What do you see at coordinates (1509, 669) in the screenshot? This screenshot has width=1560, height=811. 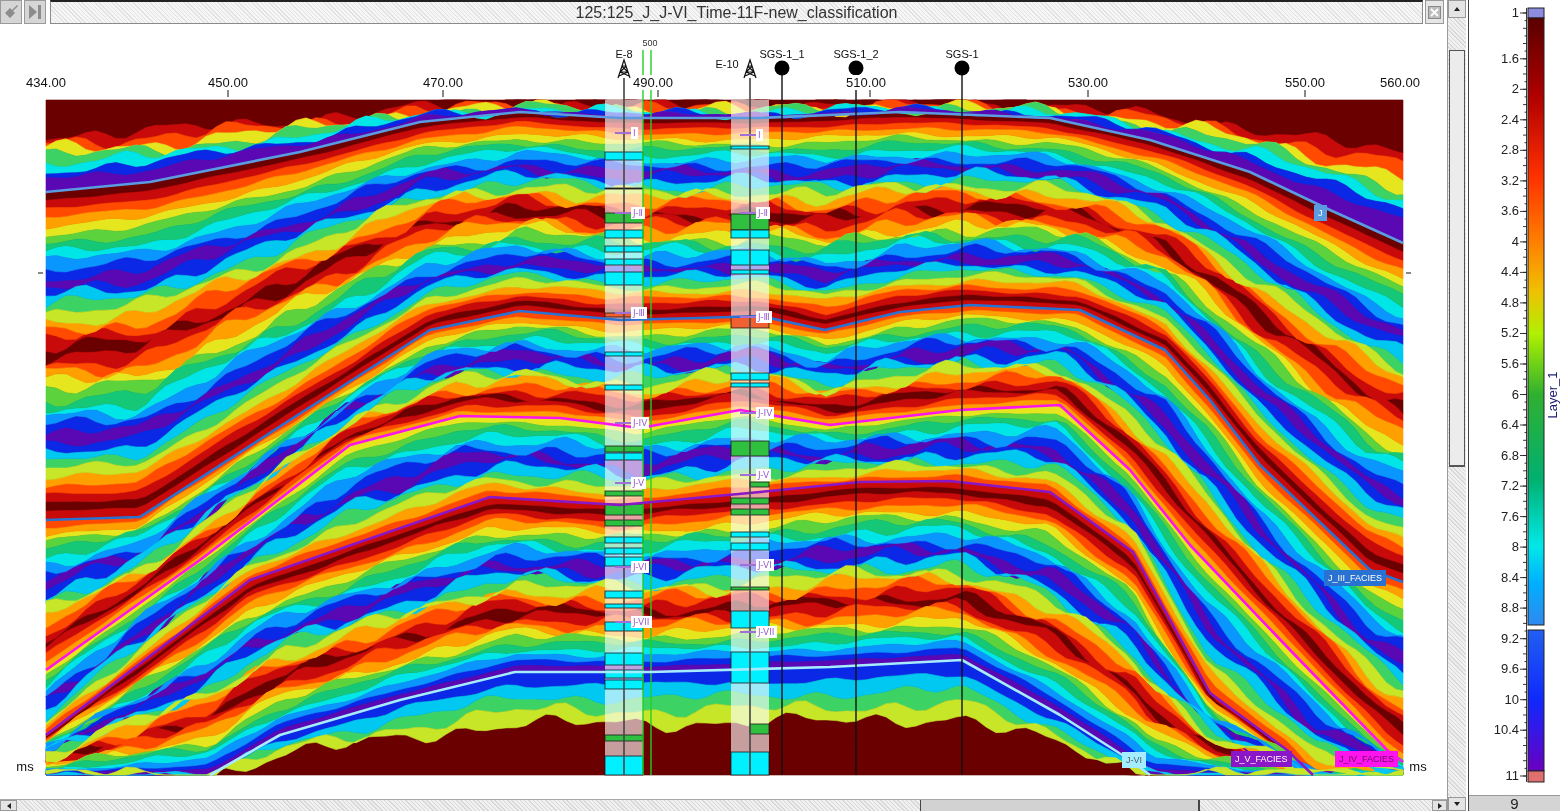 I see `scale-tick-label: 9.6` at bounding box center [1509, 669].